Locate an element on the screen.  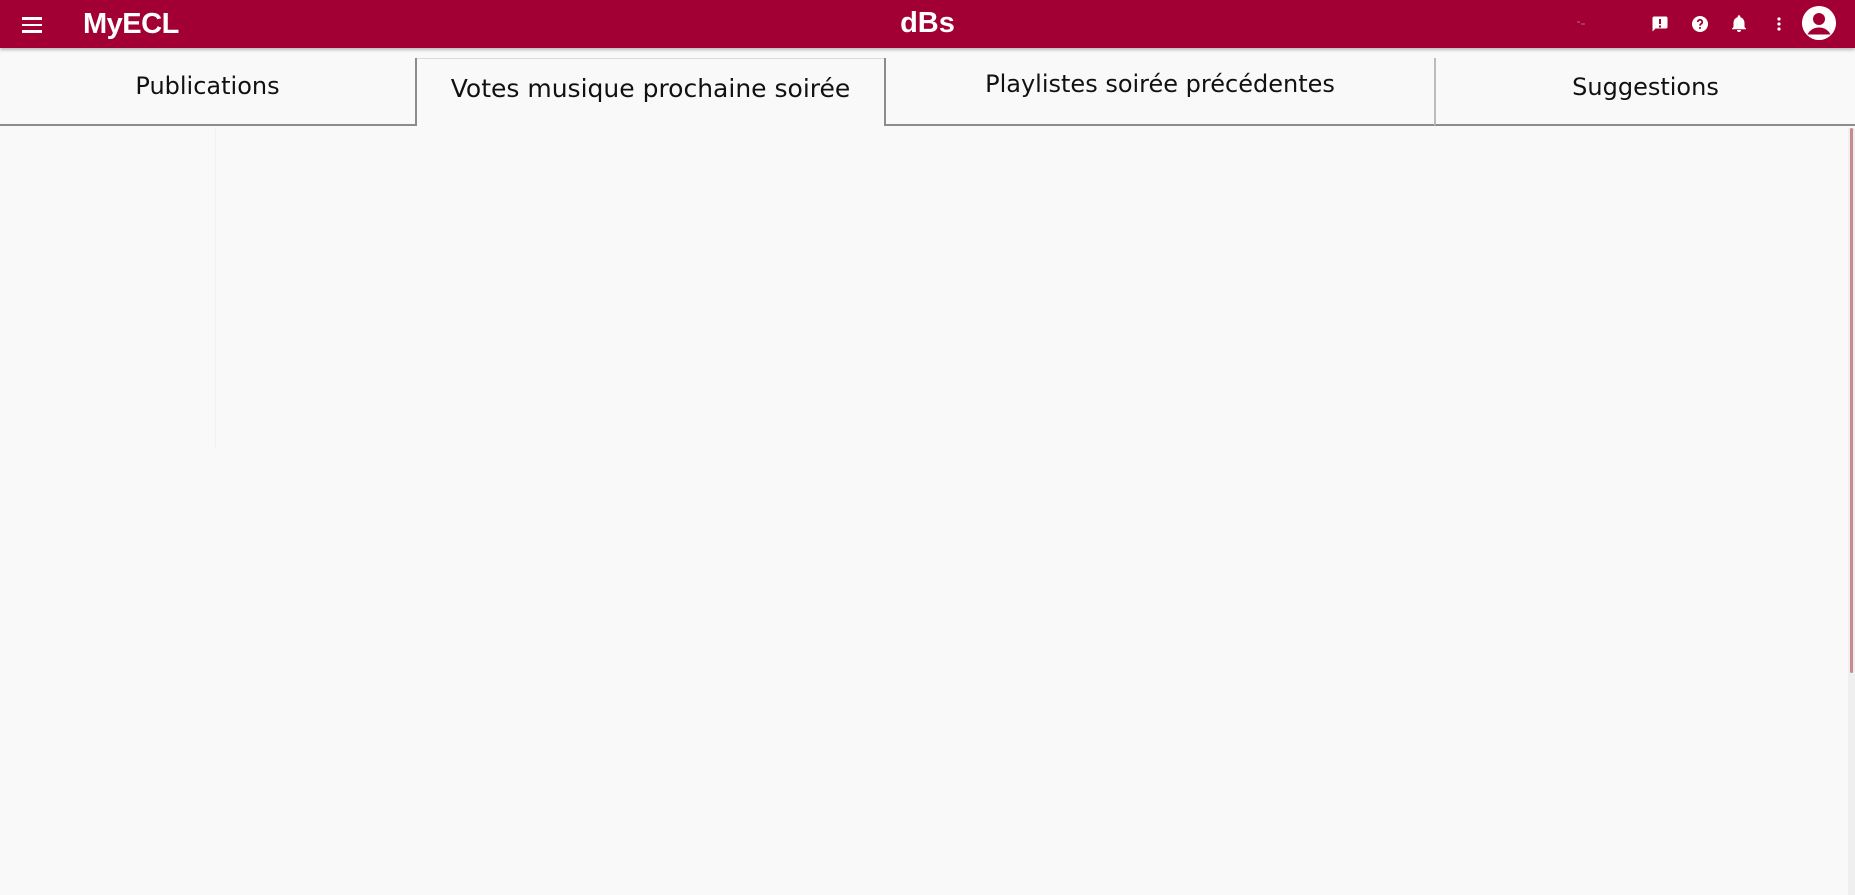
help-icon is located at coordinates (1700, 24).